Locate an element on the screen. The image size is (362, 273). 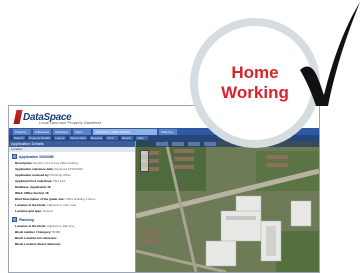
field-row: Block Location list reference: is located at coordinates (36, 238).